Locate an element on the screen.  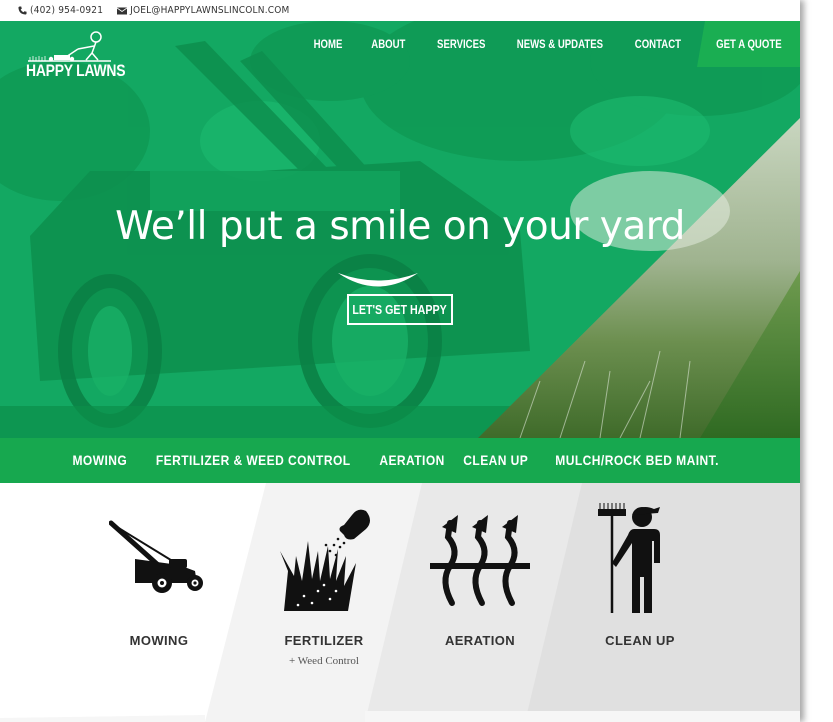
hero-headline: We’ll put a smile on your yard is located at coordinates (400, 226).